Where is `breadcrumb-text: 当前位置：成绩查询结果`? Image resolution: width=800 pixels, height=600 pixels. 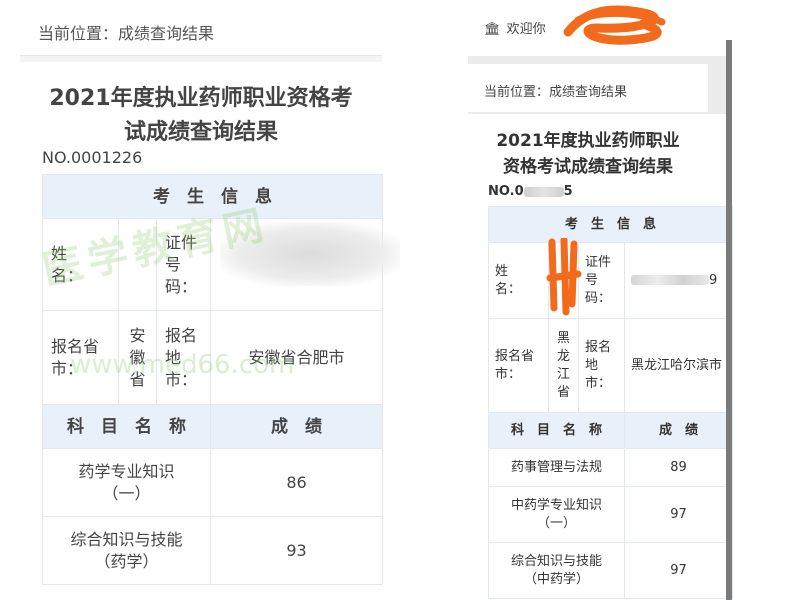 breadcrumb-text: 当前位置：成绩查询结果 is located at coordinates (556, 92).